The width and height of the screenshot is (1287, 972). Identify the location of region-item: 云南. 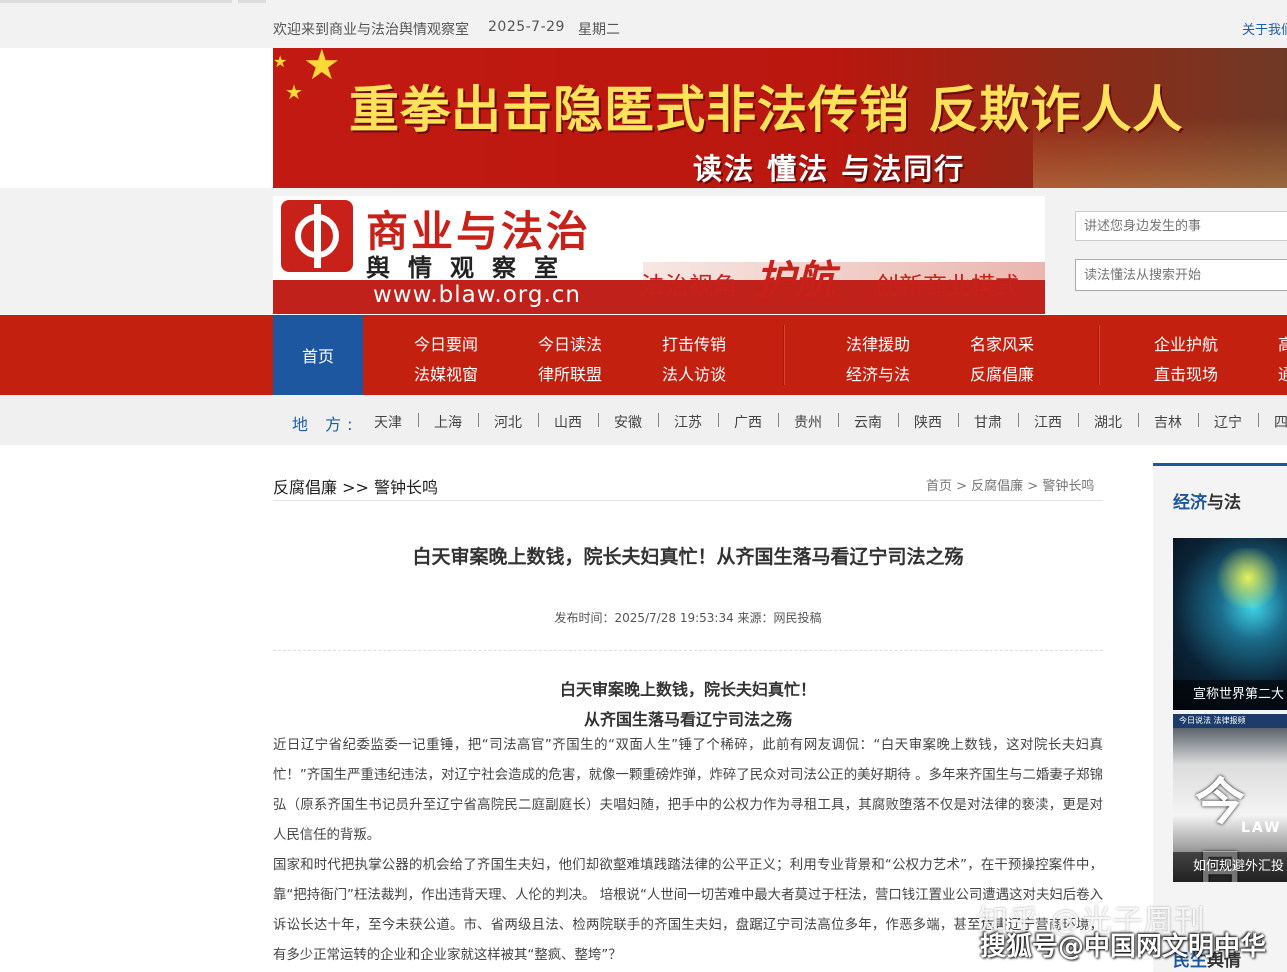
(868, 422).